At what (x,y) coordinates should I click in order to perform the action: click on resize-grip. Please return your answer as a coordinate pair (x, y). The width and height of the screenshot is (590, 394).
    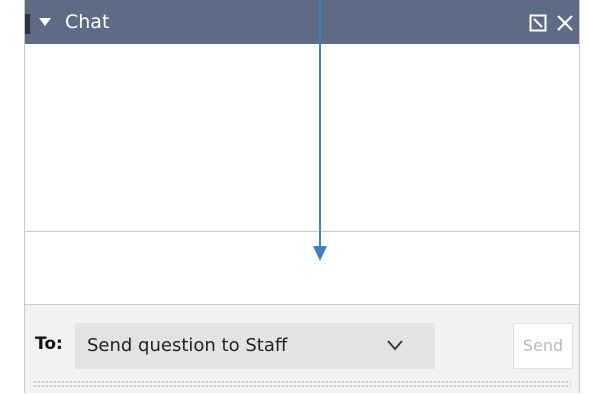
    Looking at the image, I should click on (302, 384).